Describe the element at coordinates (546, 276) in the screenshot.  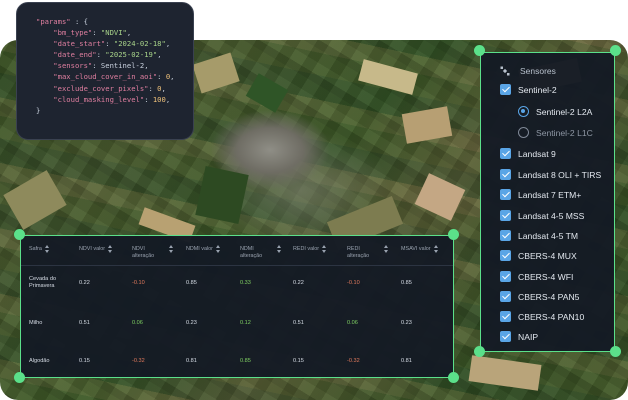
I see `sensor-label: CBERS-4 WFI` at that location.